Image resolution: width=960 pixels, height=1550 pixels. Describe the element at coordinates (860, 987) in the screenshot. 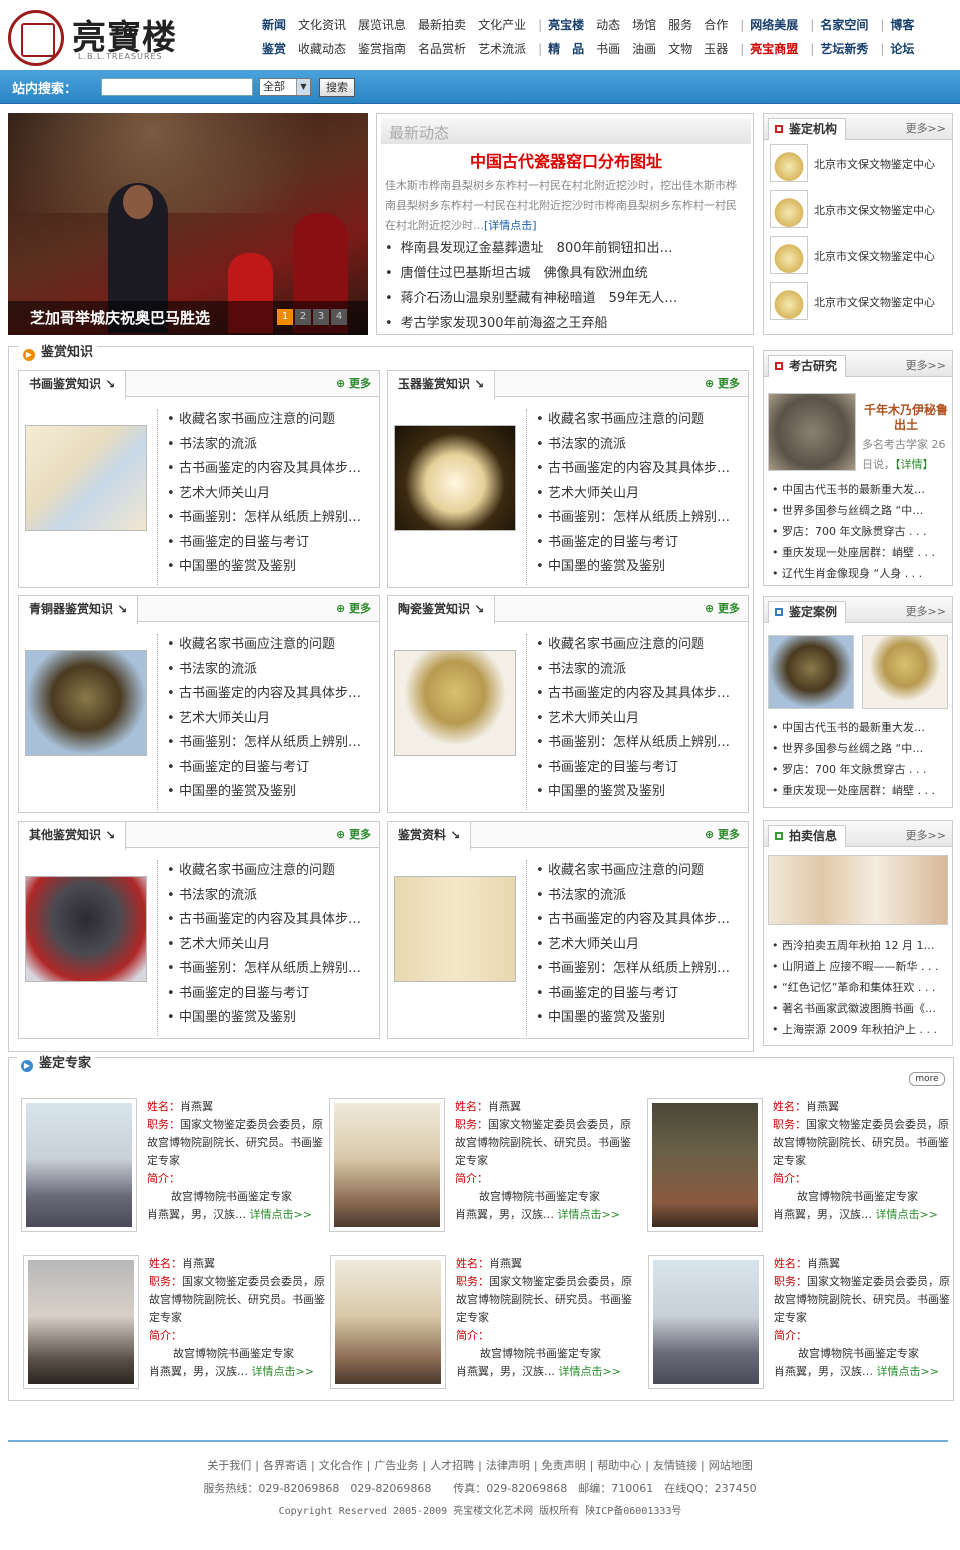

I see `list-item: “红色记忆”革命和集体狂欢 . . .` at that location.